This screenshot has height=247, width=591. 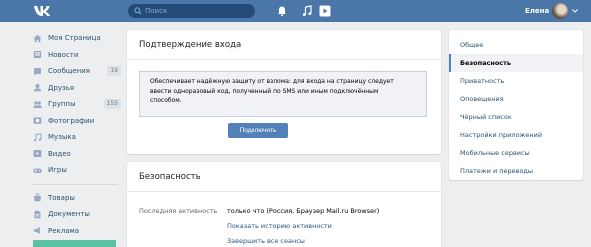 I want to click on notice-line: способом., so click(x=166, y=100).